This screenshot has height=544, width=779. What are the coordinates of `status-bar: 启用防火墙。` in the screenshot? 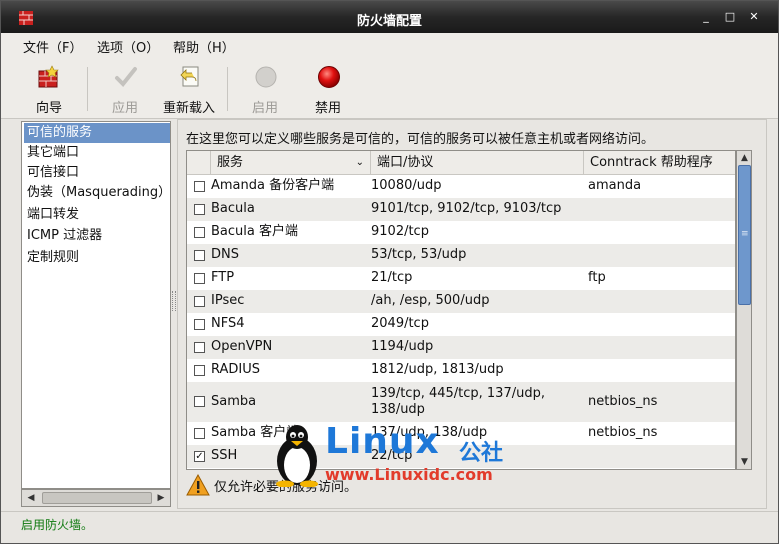 It's located at (389, 527).